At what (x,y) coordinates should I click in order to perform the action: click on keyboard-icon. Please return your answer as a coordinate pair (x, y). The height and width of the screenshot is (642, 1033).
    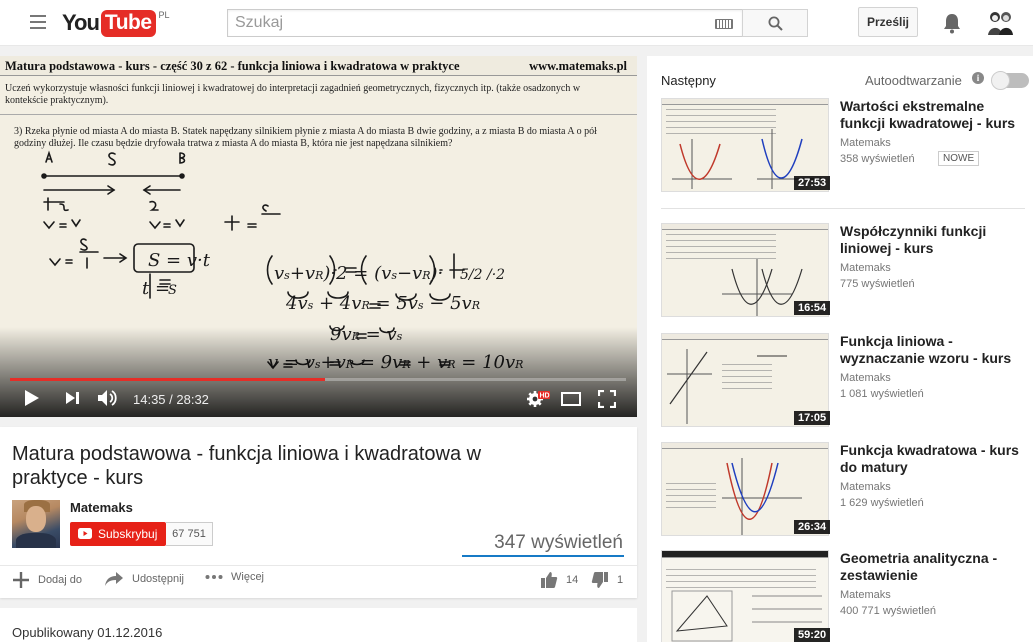
    Looking at the image, I should click on (724, 24).